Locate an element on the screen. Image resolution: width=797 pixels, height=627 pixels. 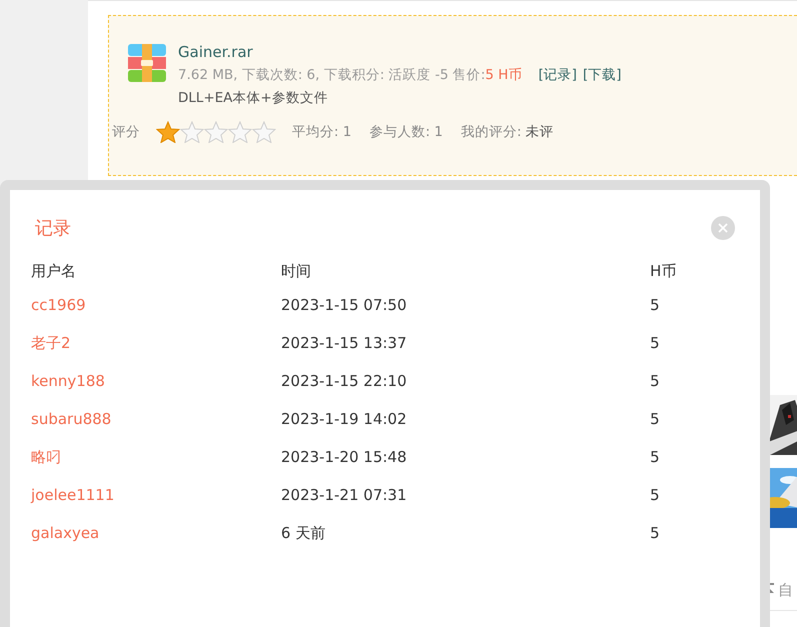
filled-star-icon is located at coordinates (168, 132).